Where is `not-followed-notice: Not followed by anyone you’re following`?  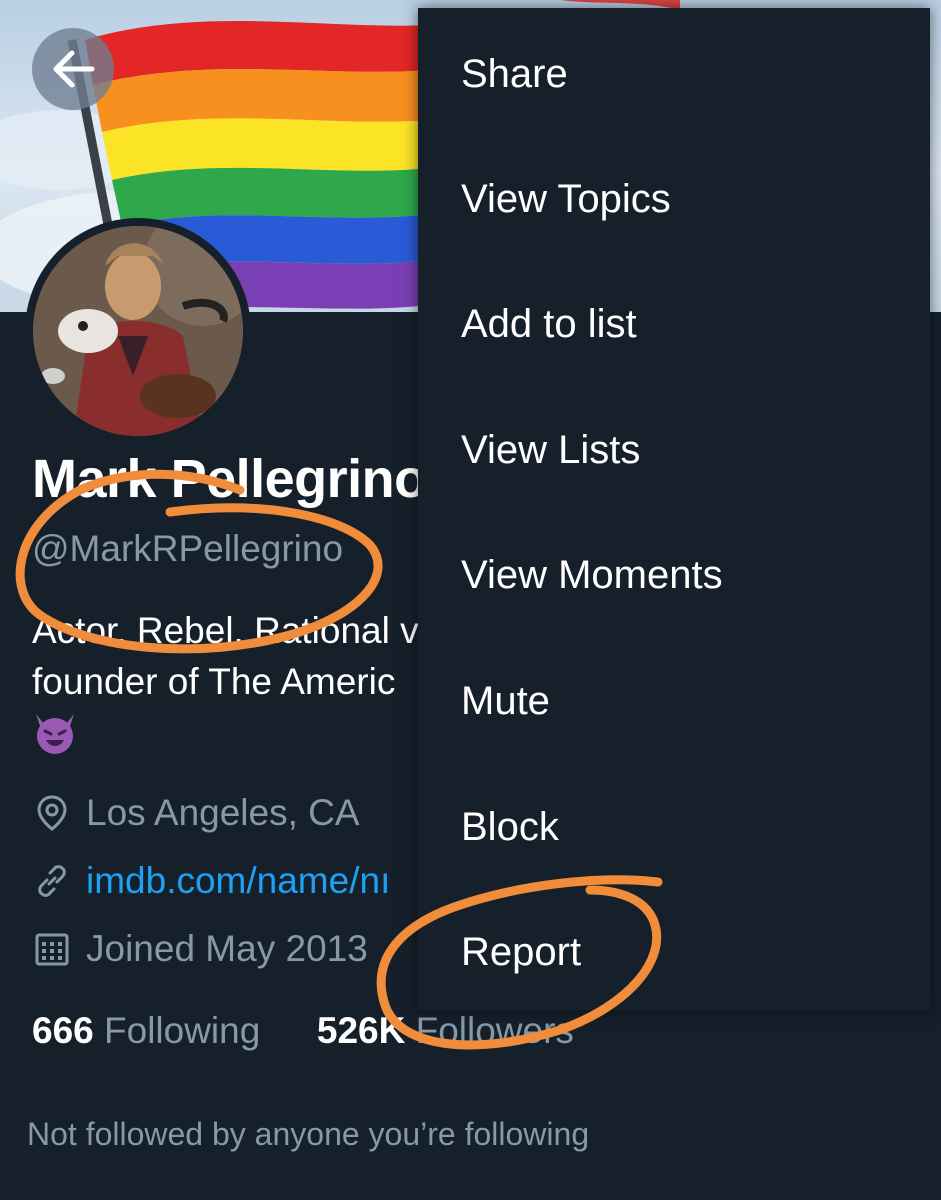
not-followed-notice: Not followed by anyone you’re following is located at coordinates (308, 1134).